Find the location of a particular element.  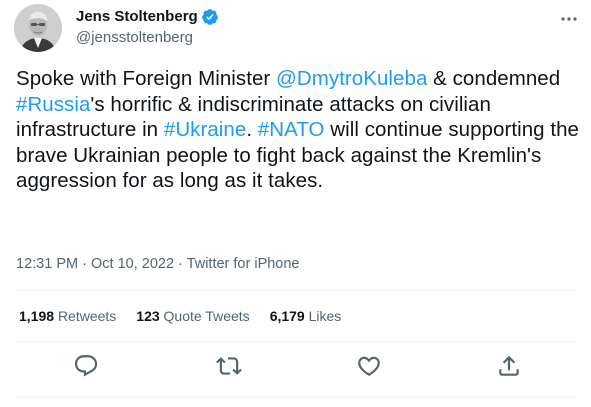

likes-count: 6,179 is located at coordinates (287, 316).